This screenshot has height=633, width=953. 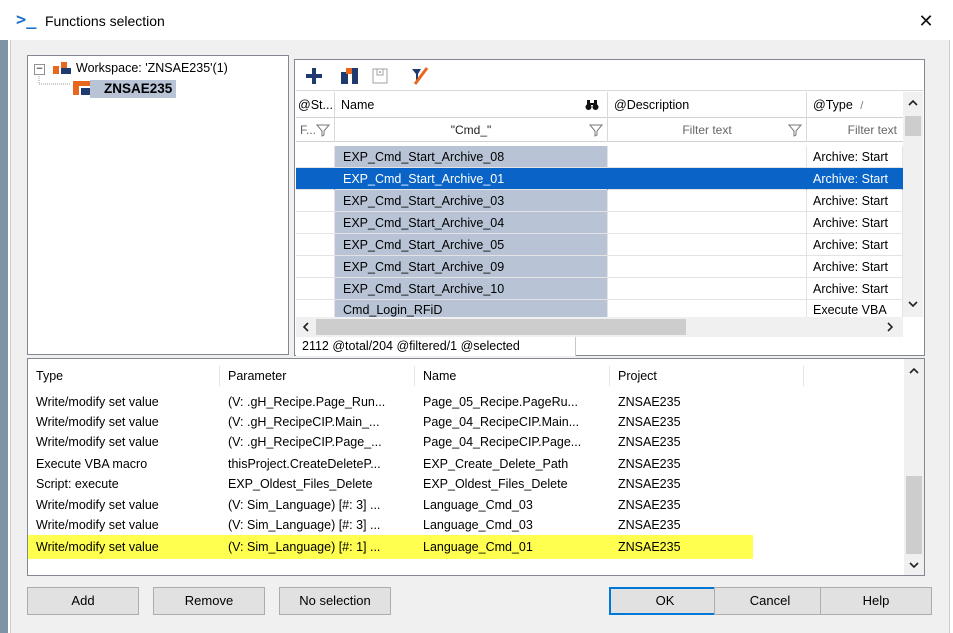 I want to click on list-header-project: Project, so click(x=707, y=376).